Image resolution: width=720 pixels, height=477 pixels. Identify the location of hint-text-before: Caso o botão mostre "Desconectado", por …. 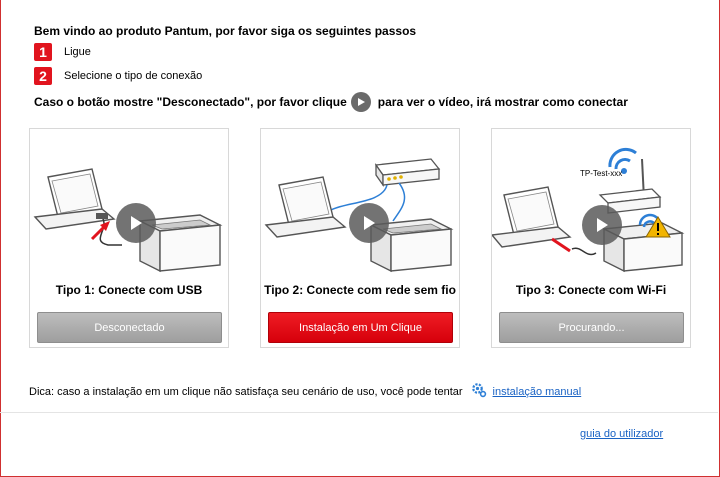
(190, 102).